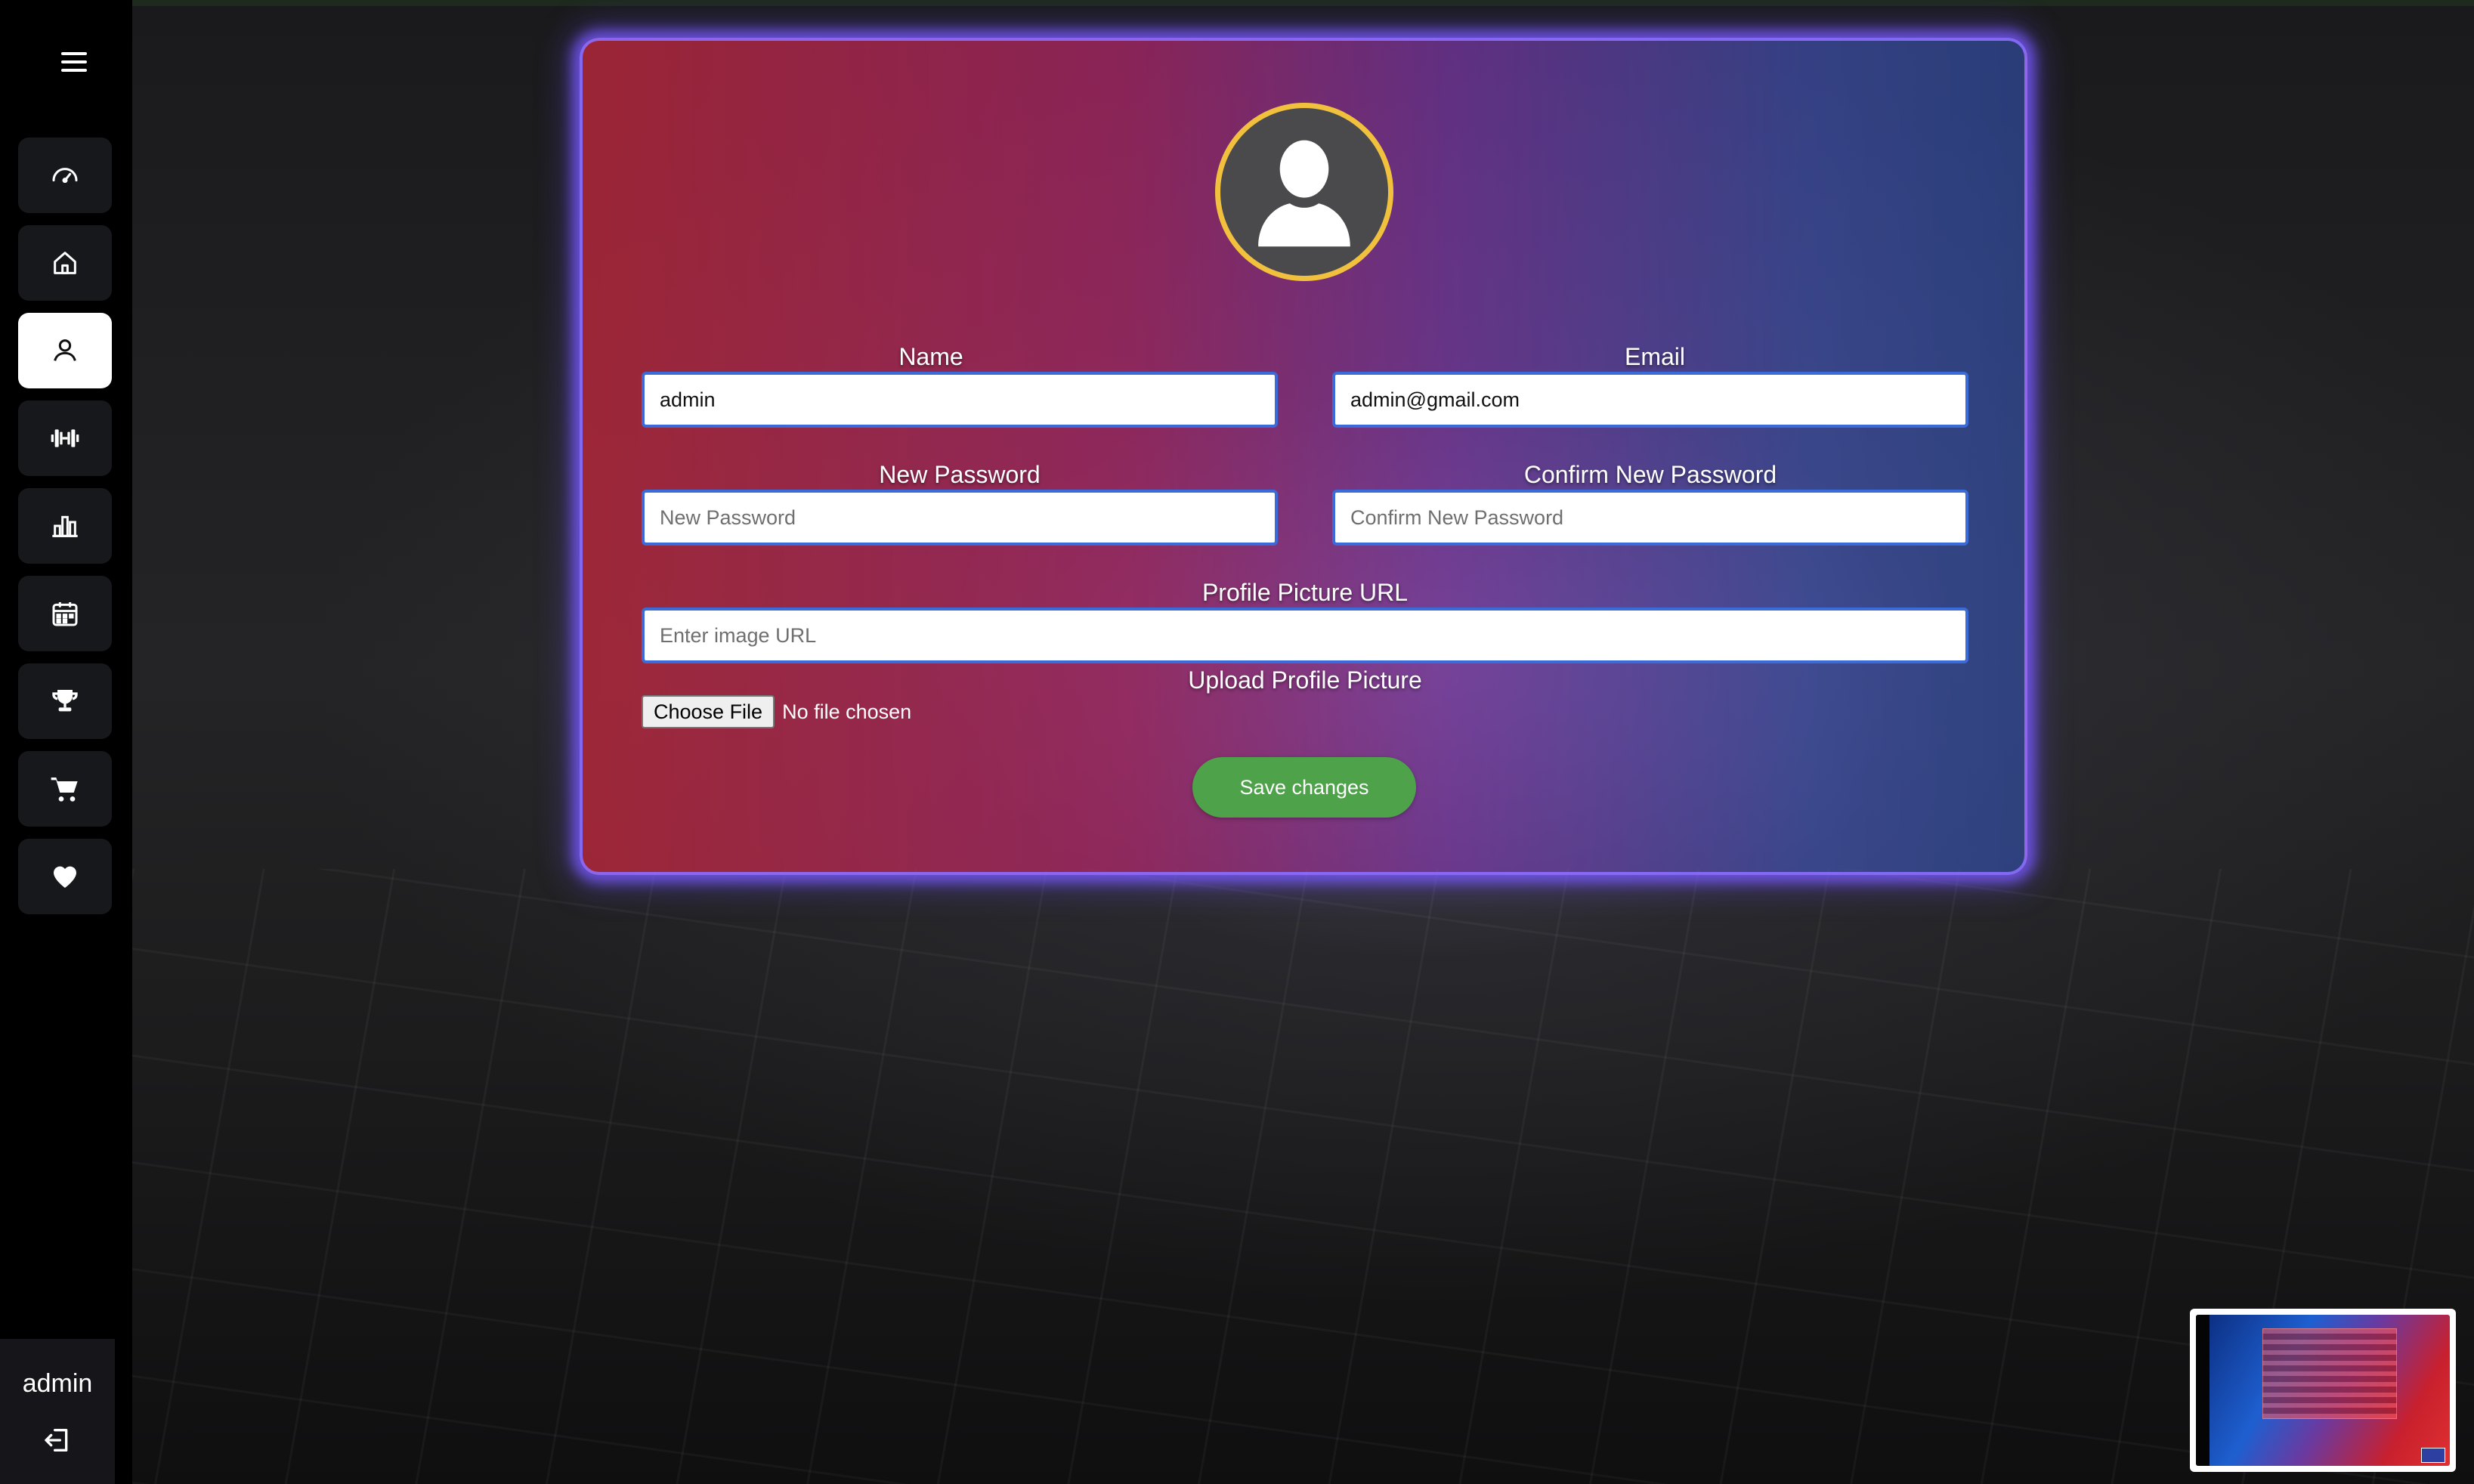 This screenshot has width=2474, height=1484. What do you see at coordinates (2433, 1456) in the screenshot?
I see `thumbnail-badge` at bounding box center [2433, 1456].